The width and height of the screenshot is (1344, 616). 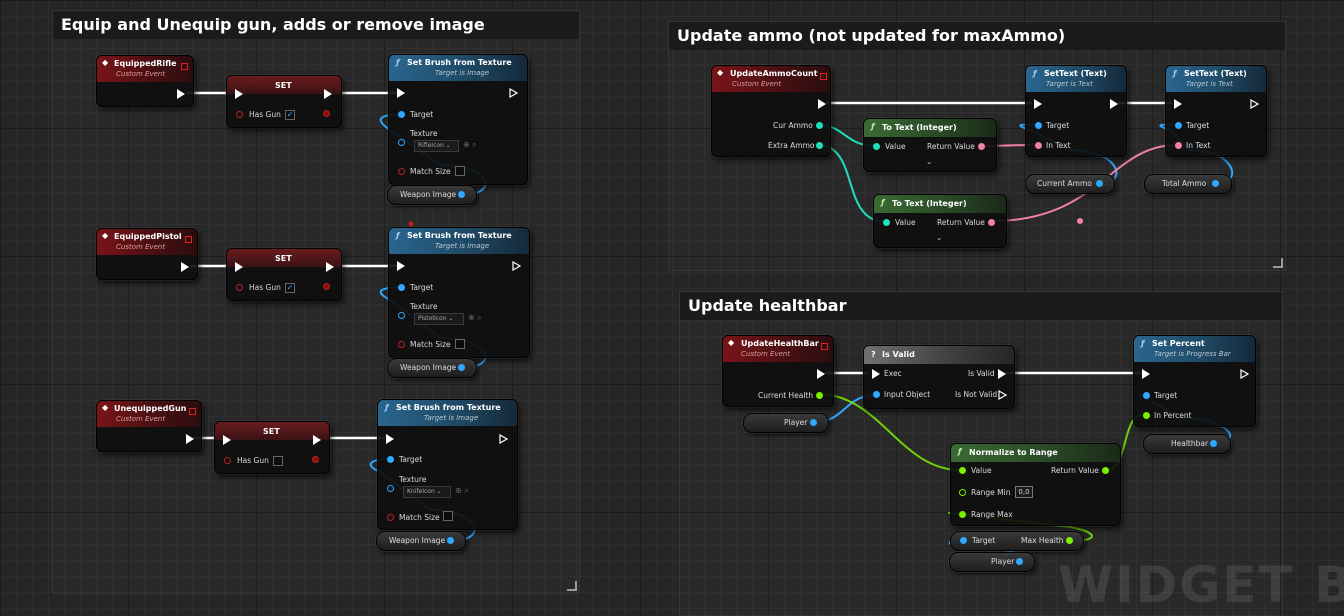 What do you see at coordinates (1002, 374) in the screenshot?
I see `is-valid-exec-pin` at bounding box center [1002, 374].